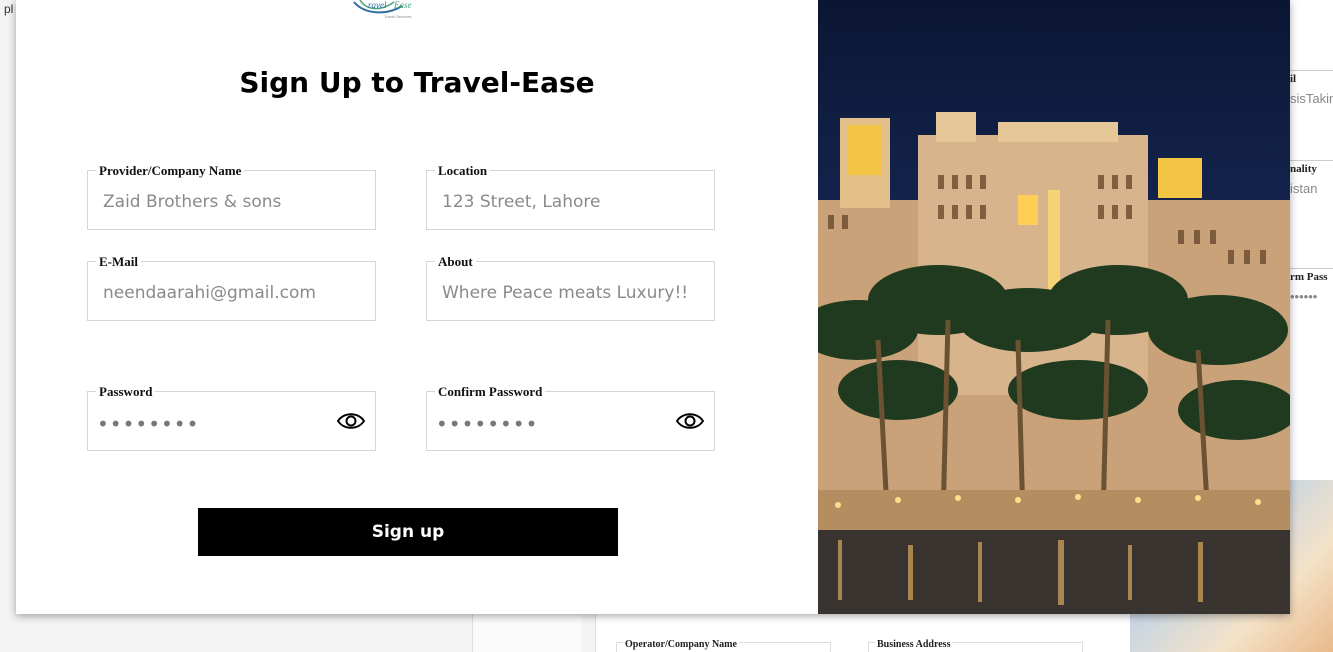 This screenshot has height=652, width=1333. I want to click on confirm-password-field: Confirm Password ••••••••, so click(570, 417).